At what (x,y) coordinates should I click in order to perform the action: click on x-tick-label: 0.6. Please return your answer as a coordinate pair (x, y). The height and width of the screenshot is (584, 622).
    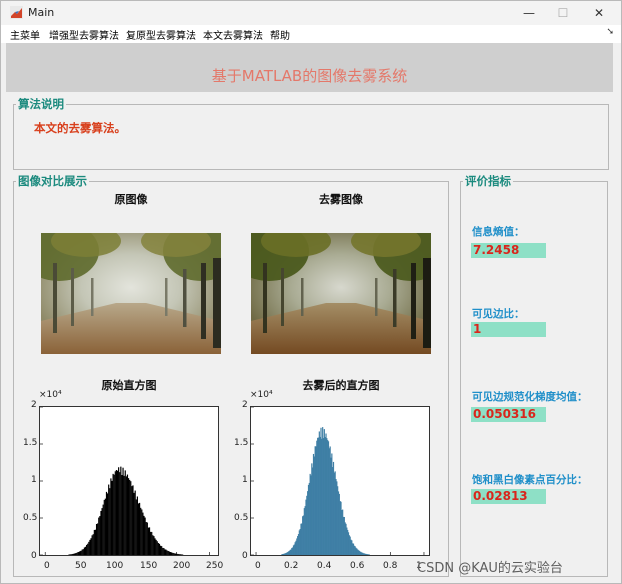
    Looking at the image, I should click on (357, 566).